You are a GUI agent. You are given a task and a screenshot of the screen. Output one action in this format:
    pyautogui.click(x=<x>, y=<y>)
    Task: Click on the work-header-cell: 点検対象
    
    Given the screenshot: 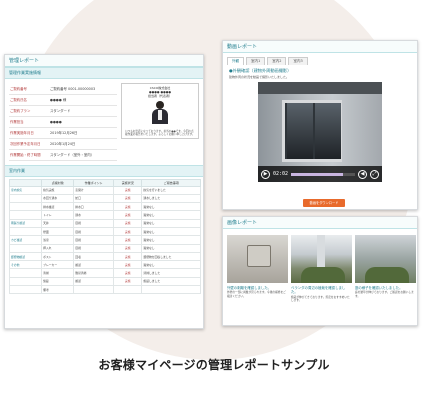 What is the action you would take?
    pyautogui.click(x=58, y=182)
    